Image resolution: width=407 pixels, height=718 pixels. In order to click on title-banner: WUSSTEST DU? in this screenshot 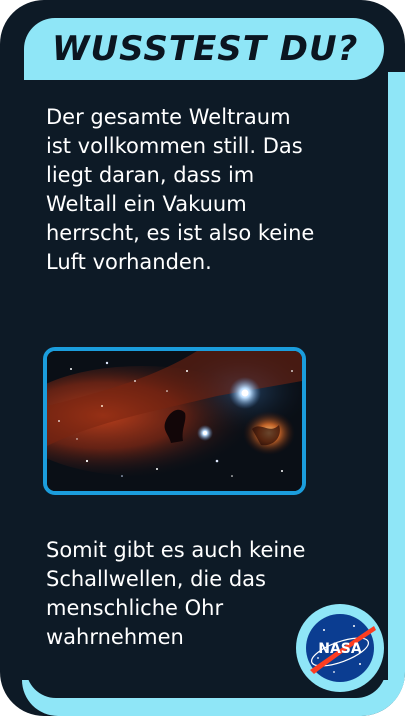, I will do `click(204, 49)`.